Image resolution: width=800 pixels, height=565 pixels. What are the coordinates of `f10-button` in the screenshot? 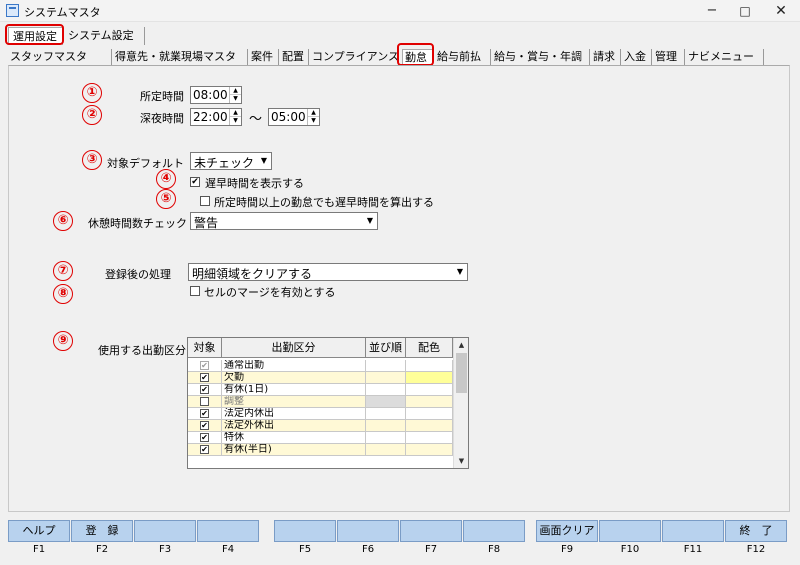 It's located at (630, 531).